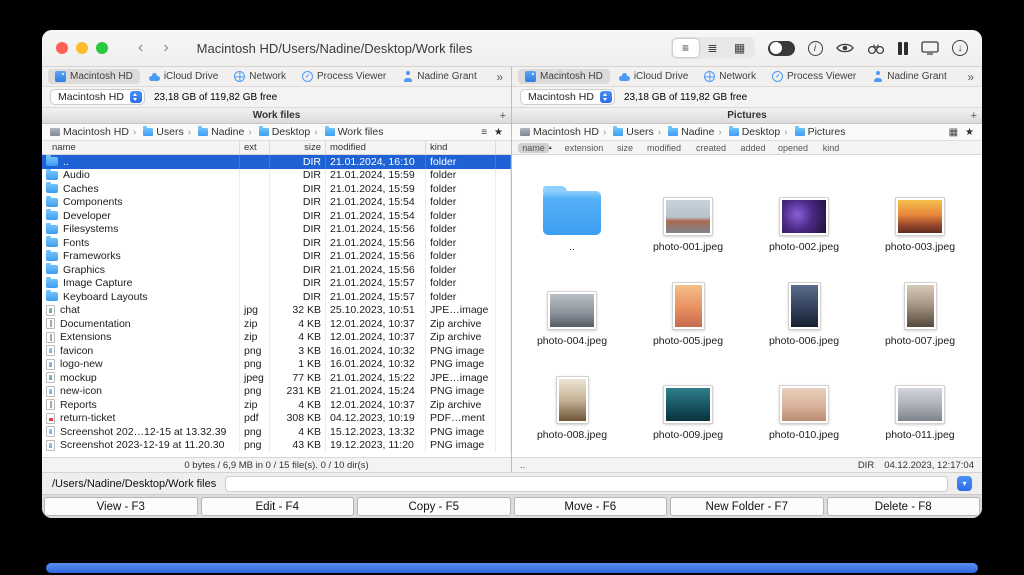  What do you see at coordinates (121, 506) in the screenshot?
I see `function-key-button: View - F3` at bounding box center [121, 506].